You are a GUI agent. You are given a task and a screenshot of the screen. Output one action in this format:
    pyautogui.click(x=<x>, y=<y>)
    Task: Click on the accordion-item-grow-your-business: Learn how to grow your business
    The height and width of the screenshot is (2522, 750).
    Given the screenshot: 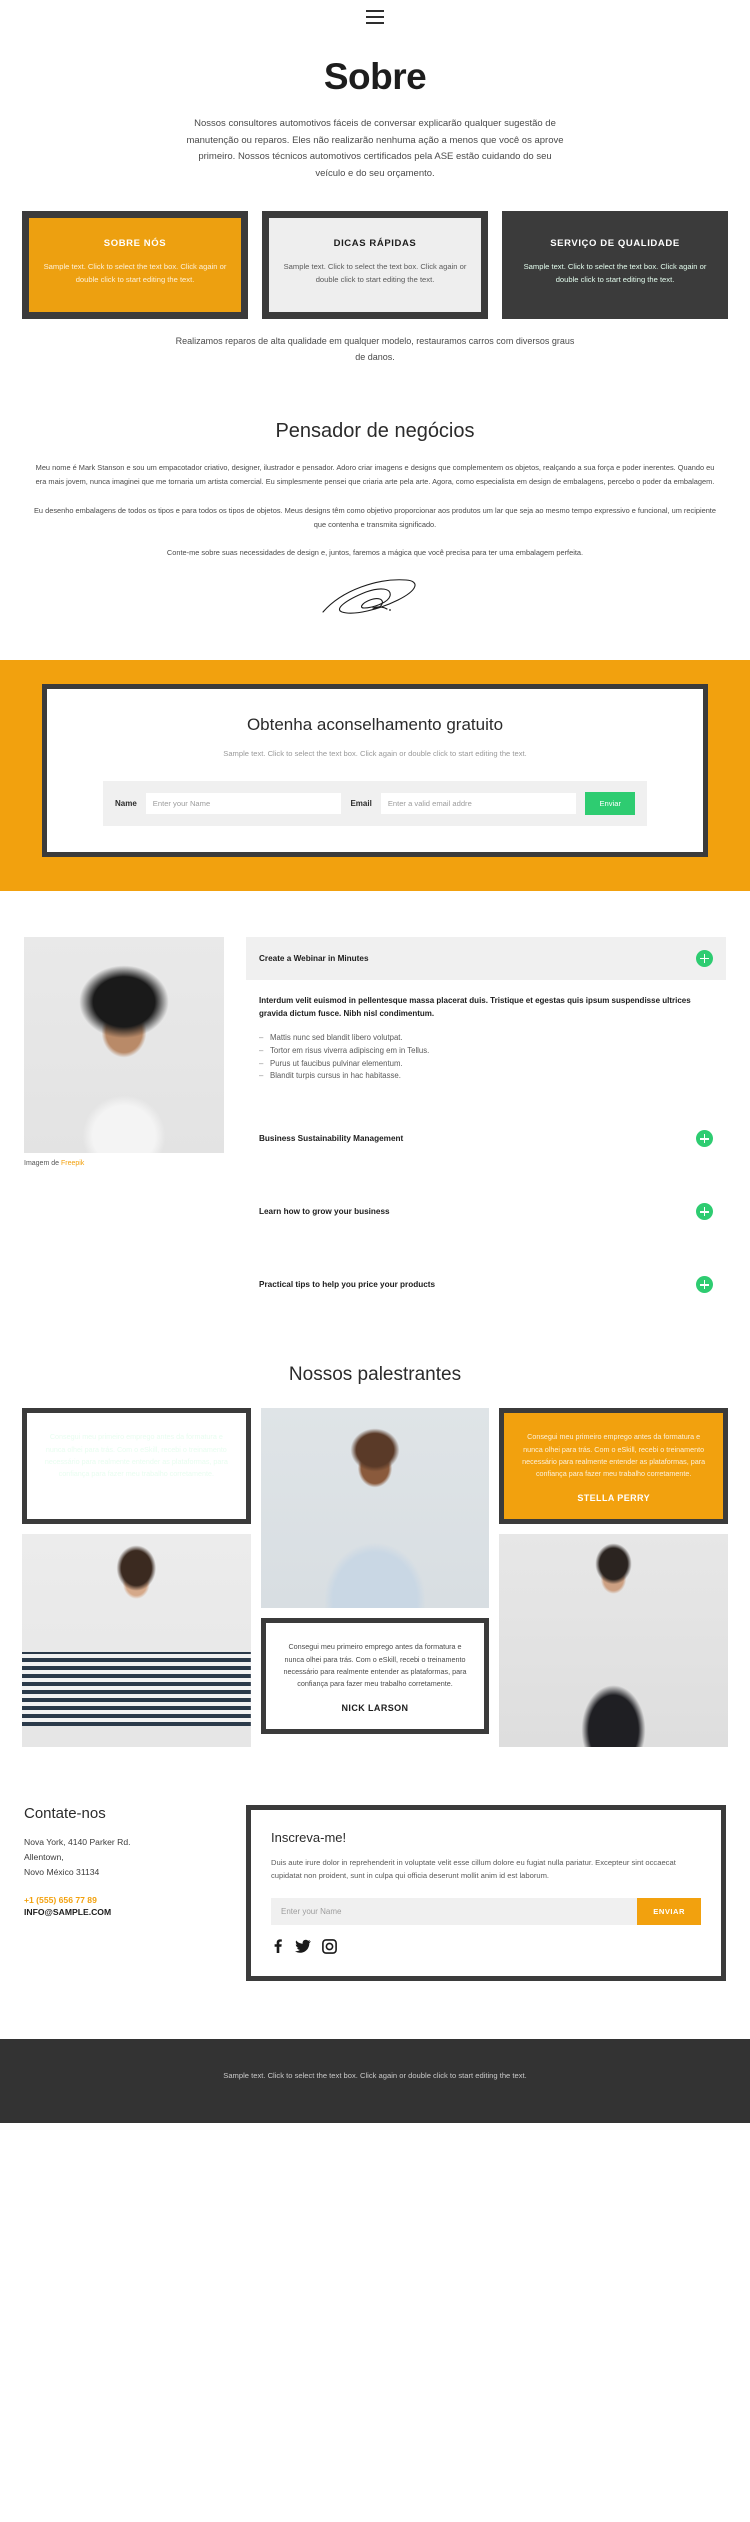 What is the action you would take?
    pyautogui.click(x=486, y=1211)
    